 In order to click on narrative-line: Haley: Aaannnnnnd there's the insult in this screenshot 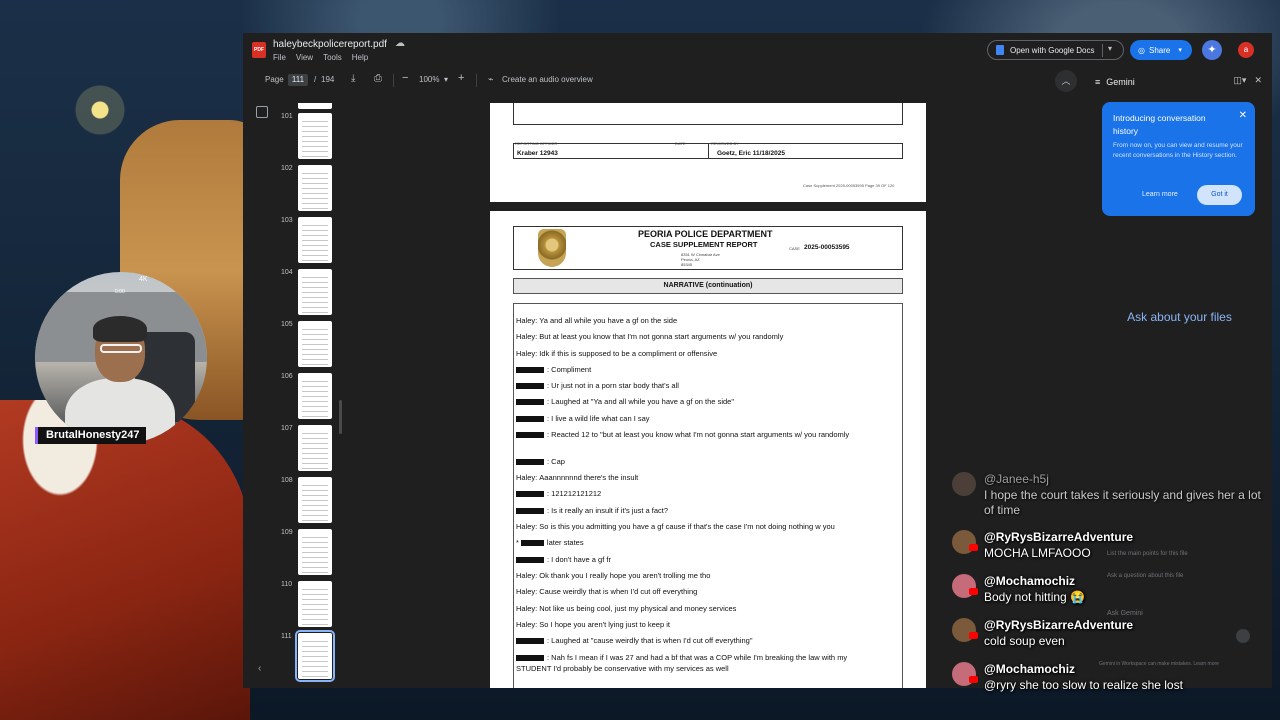, I will do `click(577, 477)`.